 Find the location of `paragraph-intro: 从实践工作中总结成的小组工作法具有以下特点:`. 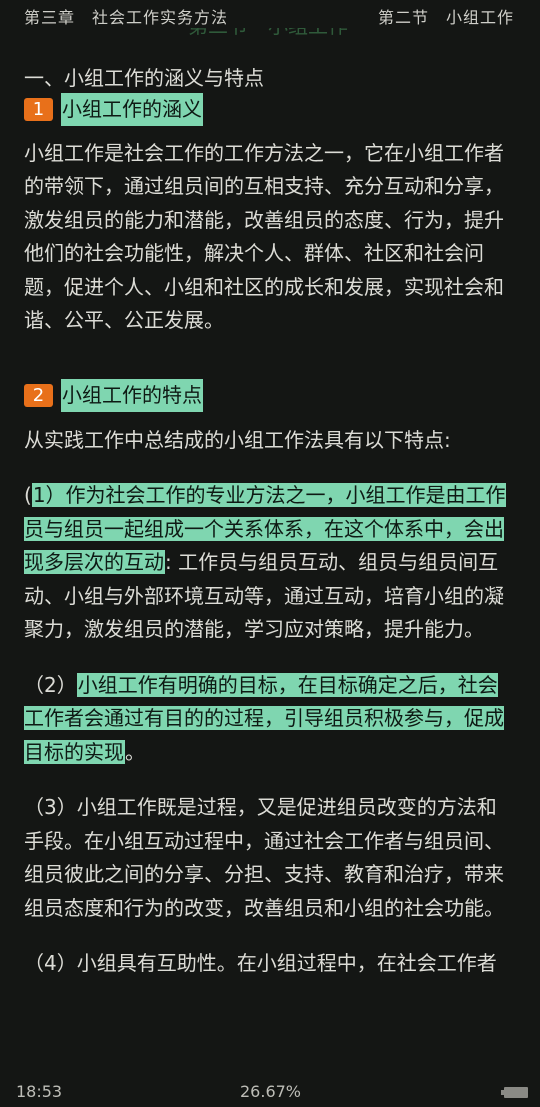

paragraph-intro: 从实践工作中总结成的小组工作法具有以下特点: is located at coordinates (237, 439).